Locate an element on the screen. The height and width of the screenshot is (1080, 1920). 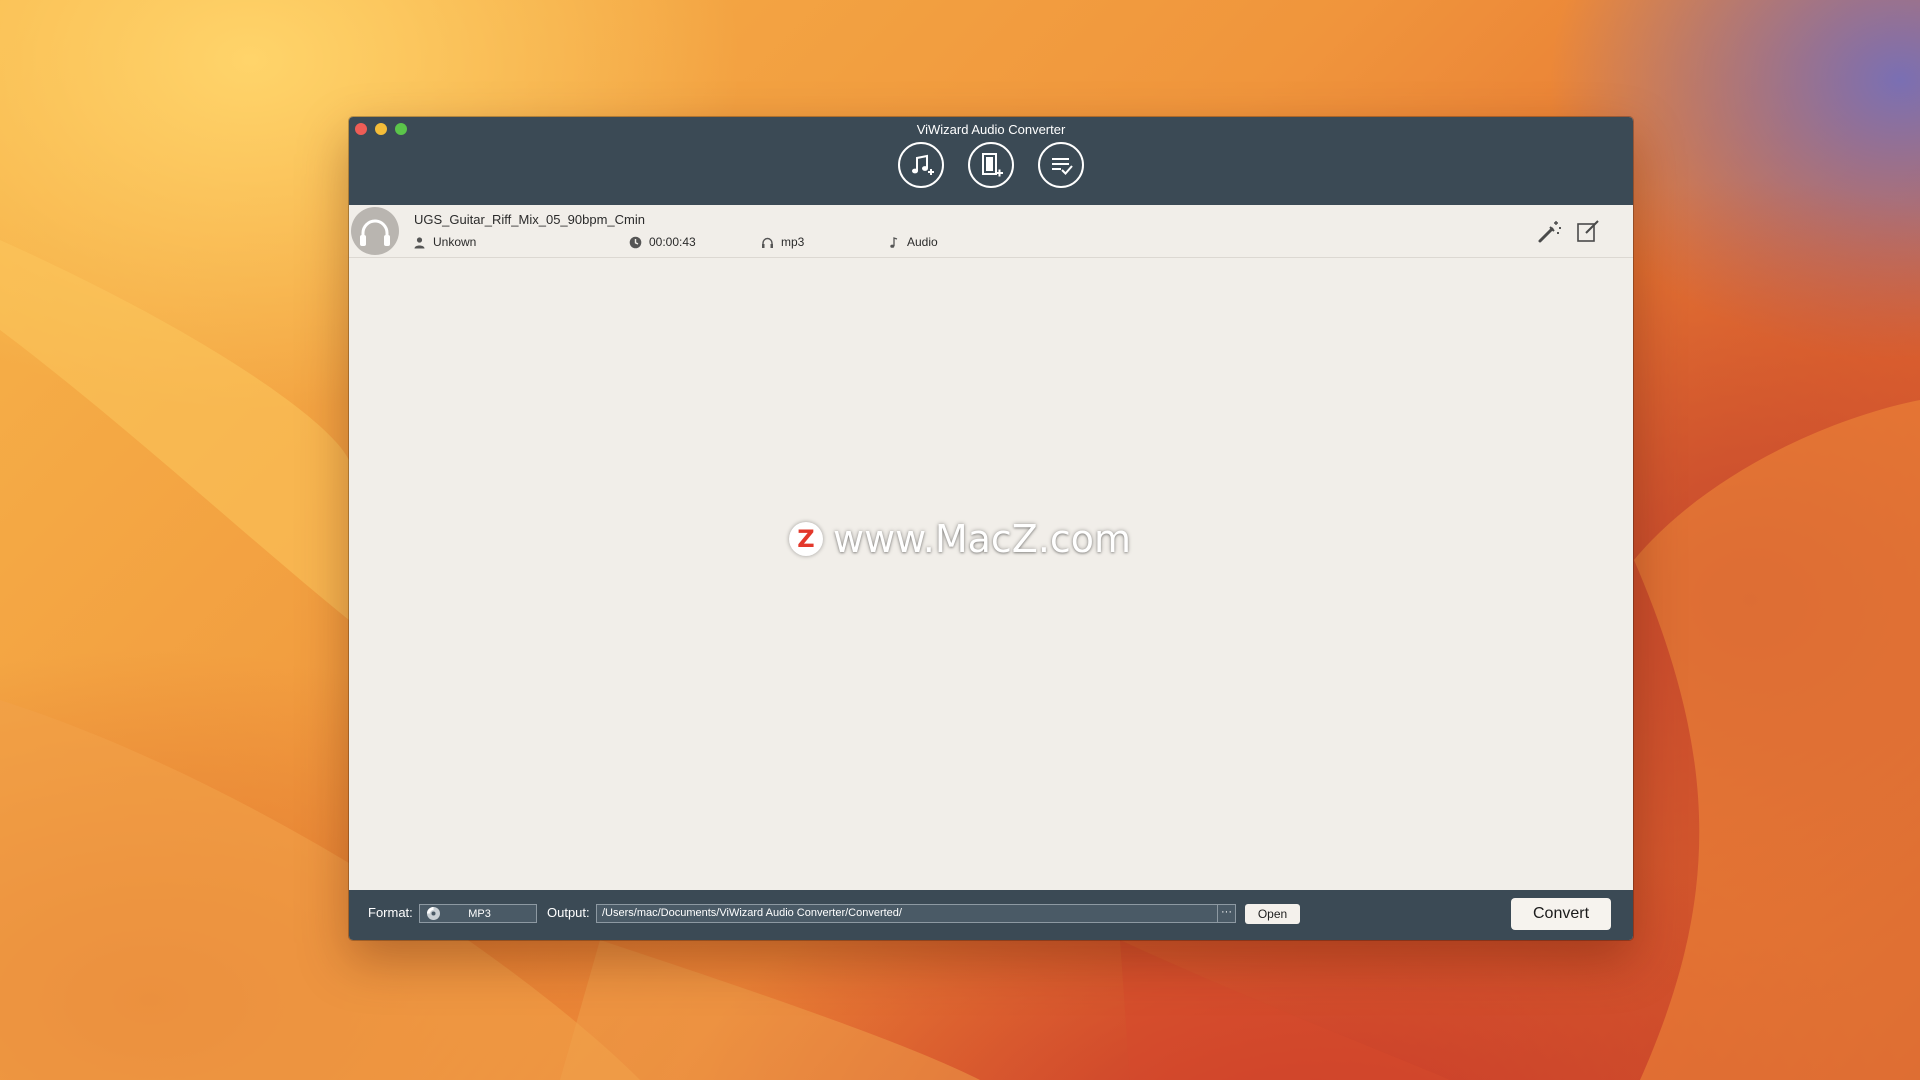
music-note-icon is located at coordinates (894, 242).